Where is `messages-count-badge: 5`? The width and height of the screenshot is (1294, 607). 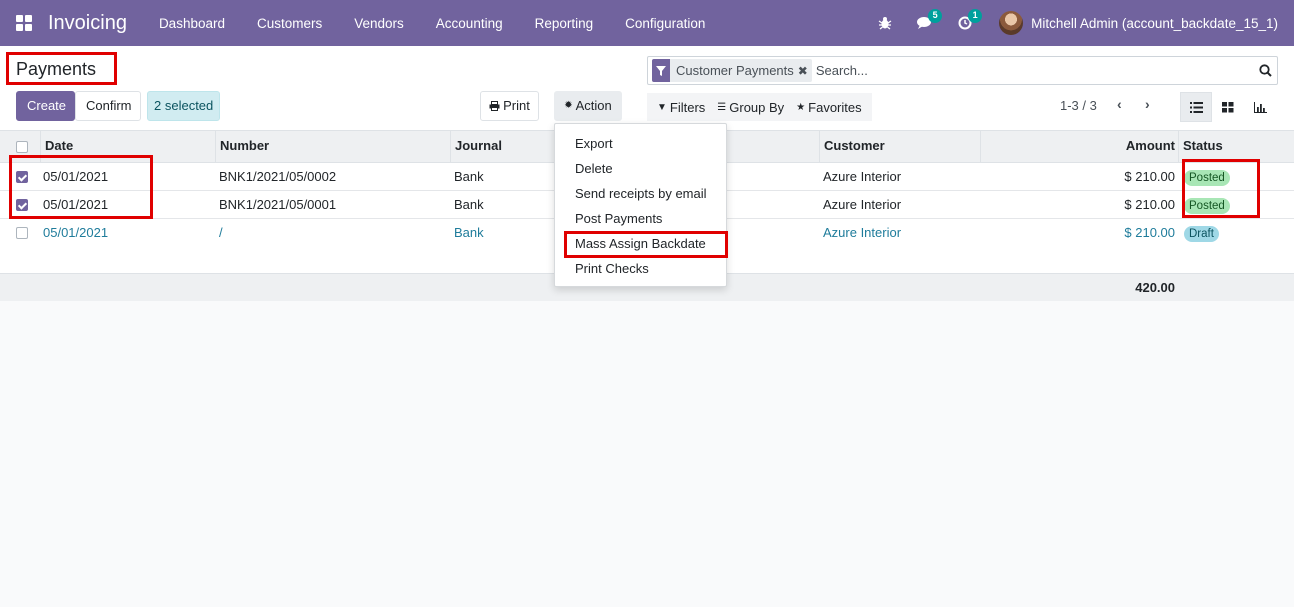
messages-count-badge: 5 is located at coordinates (935, 16).